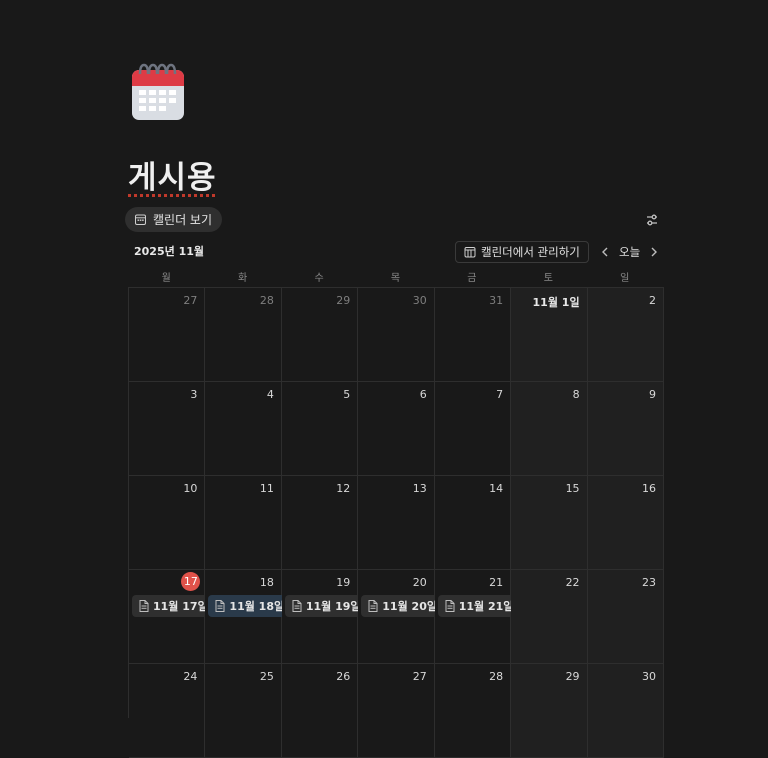 This screenshot has width=768, height=758. Describe the element at coordinates (140, 219) in the screenshot. I see `calendar-view-icon` at that location.